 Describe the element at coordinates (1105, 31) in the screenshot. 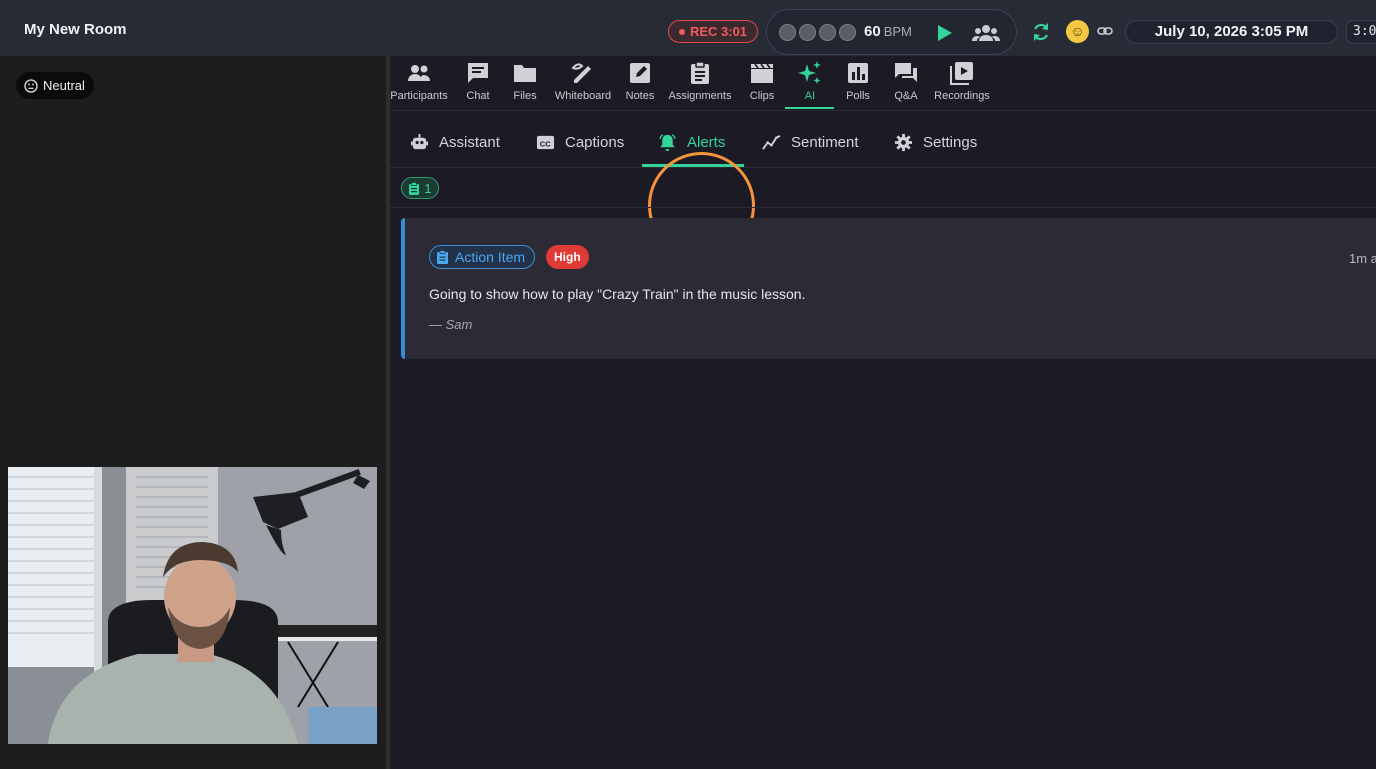

I see `link-icon` at that location.